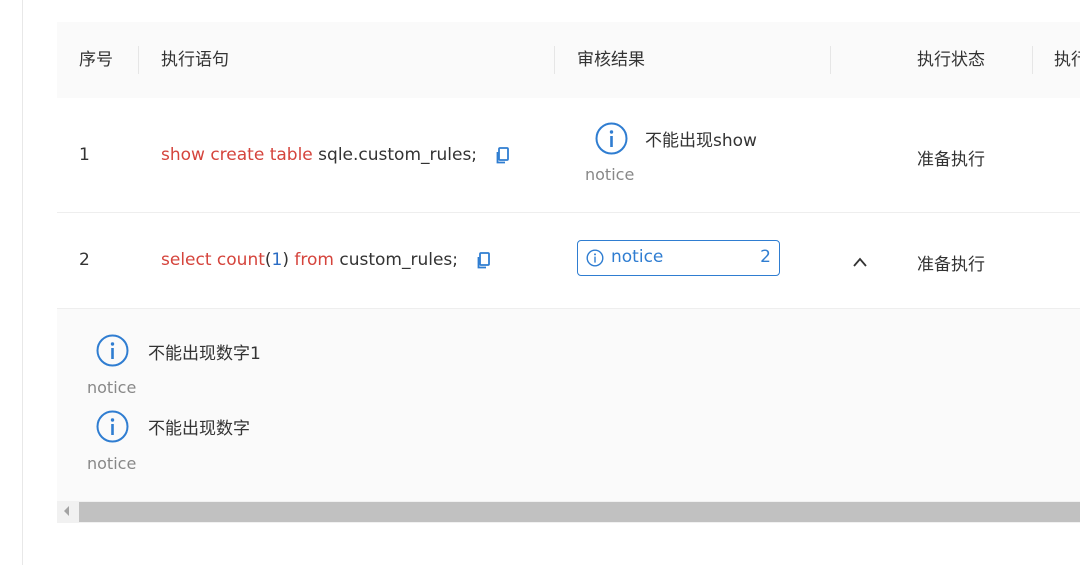 This screenshot has width=1080, height=565. I want to click on audit-tag-label: notice, so click(637, 257).